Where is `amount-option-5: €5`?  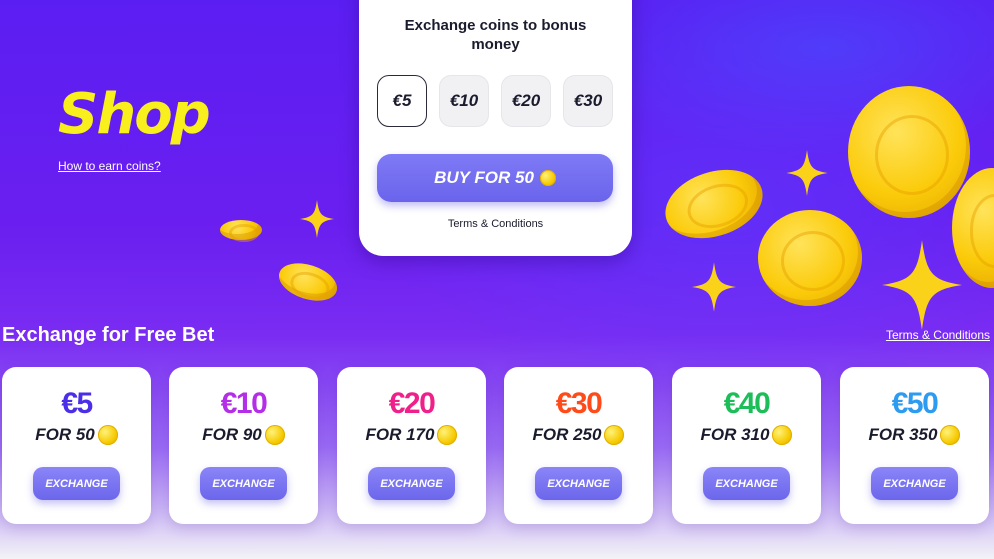 amount-option-5: €5 is located at coordinates (402, 101).